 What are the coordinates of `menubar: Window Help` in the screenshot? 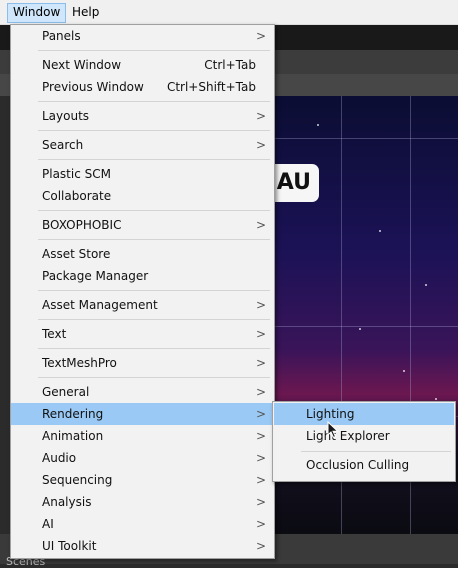 It's located at (229, 12).